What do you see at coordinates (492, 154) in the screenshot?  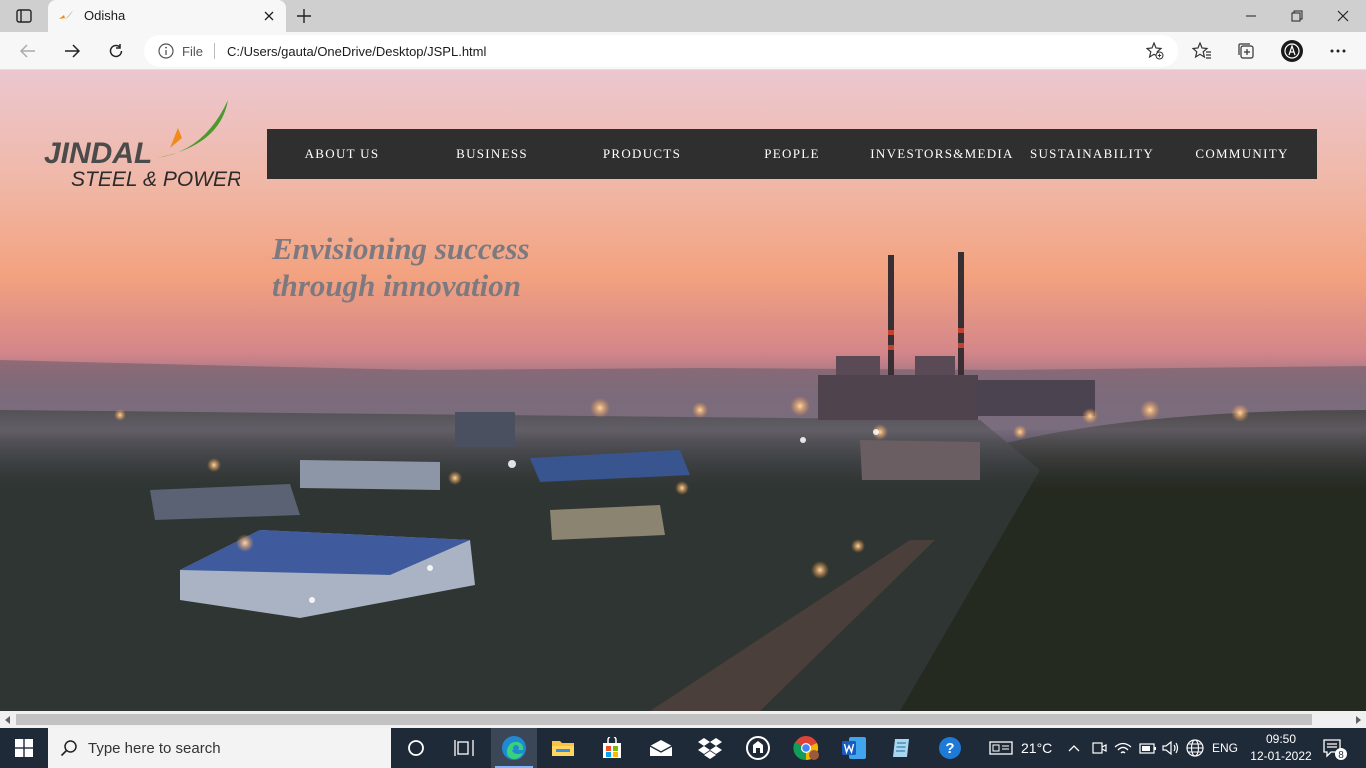 I see `menu-item-business: BUSINESS` at bounding box center [492, 154].